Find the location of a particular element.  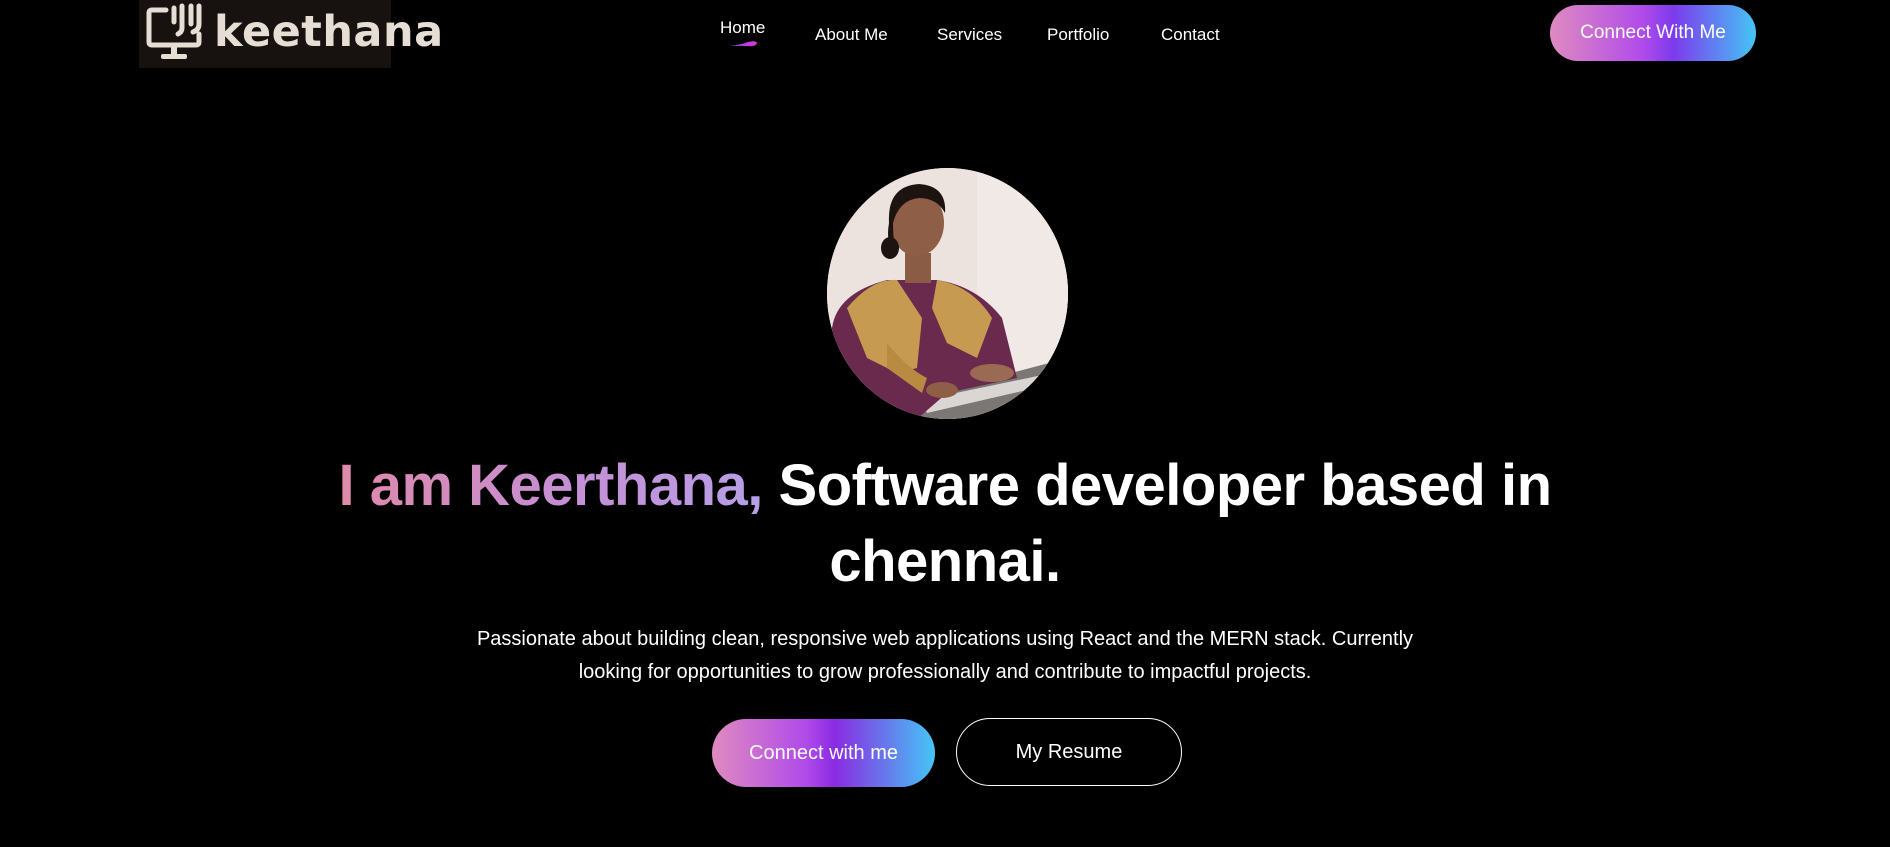

nav-item-portfolio: Portfolio is located at coordinates (1078, 35).